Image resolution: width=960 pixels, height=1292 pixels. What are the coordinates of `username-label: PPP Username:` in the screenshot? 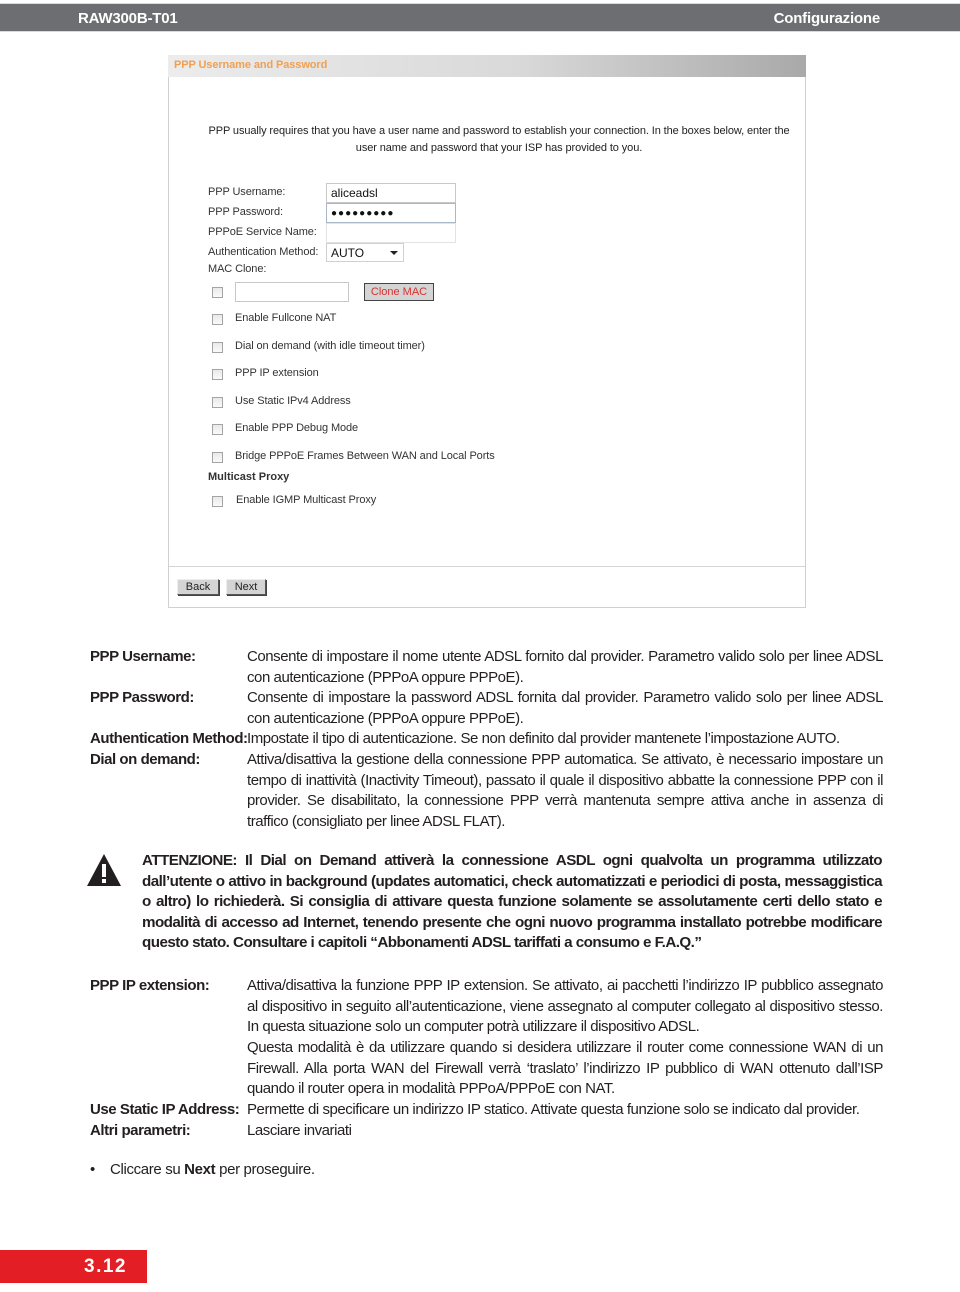 It's located at (247, 192).